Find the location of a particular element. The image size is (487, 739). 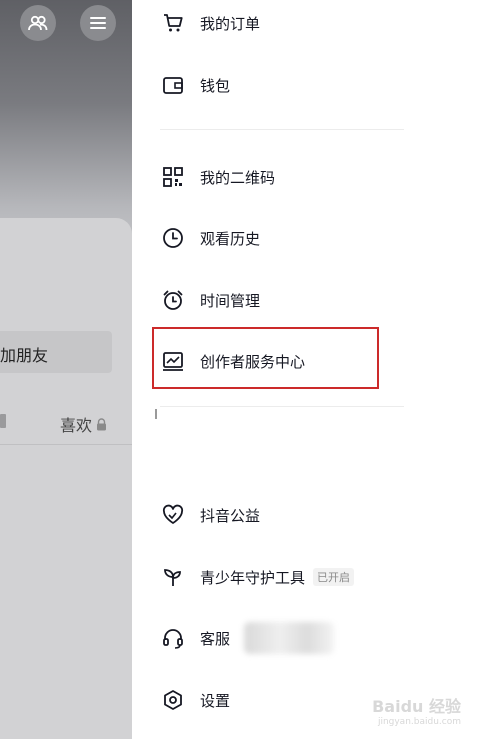

heart-hands-icon is located at coordinates (173, 515).